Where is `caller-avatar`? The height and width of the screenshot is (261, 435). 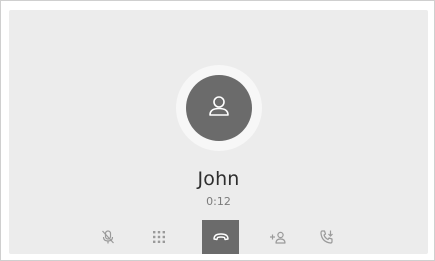
caller-avatar is located at coordinates (219, 108).